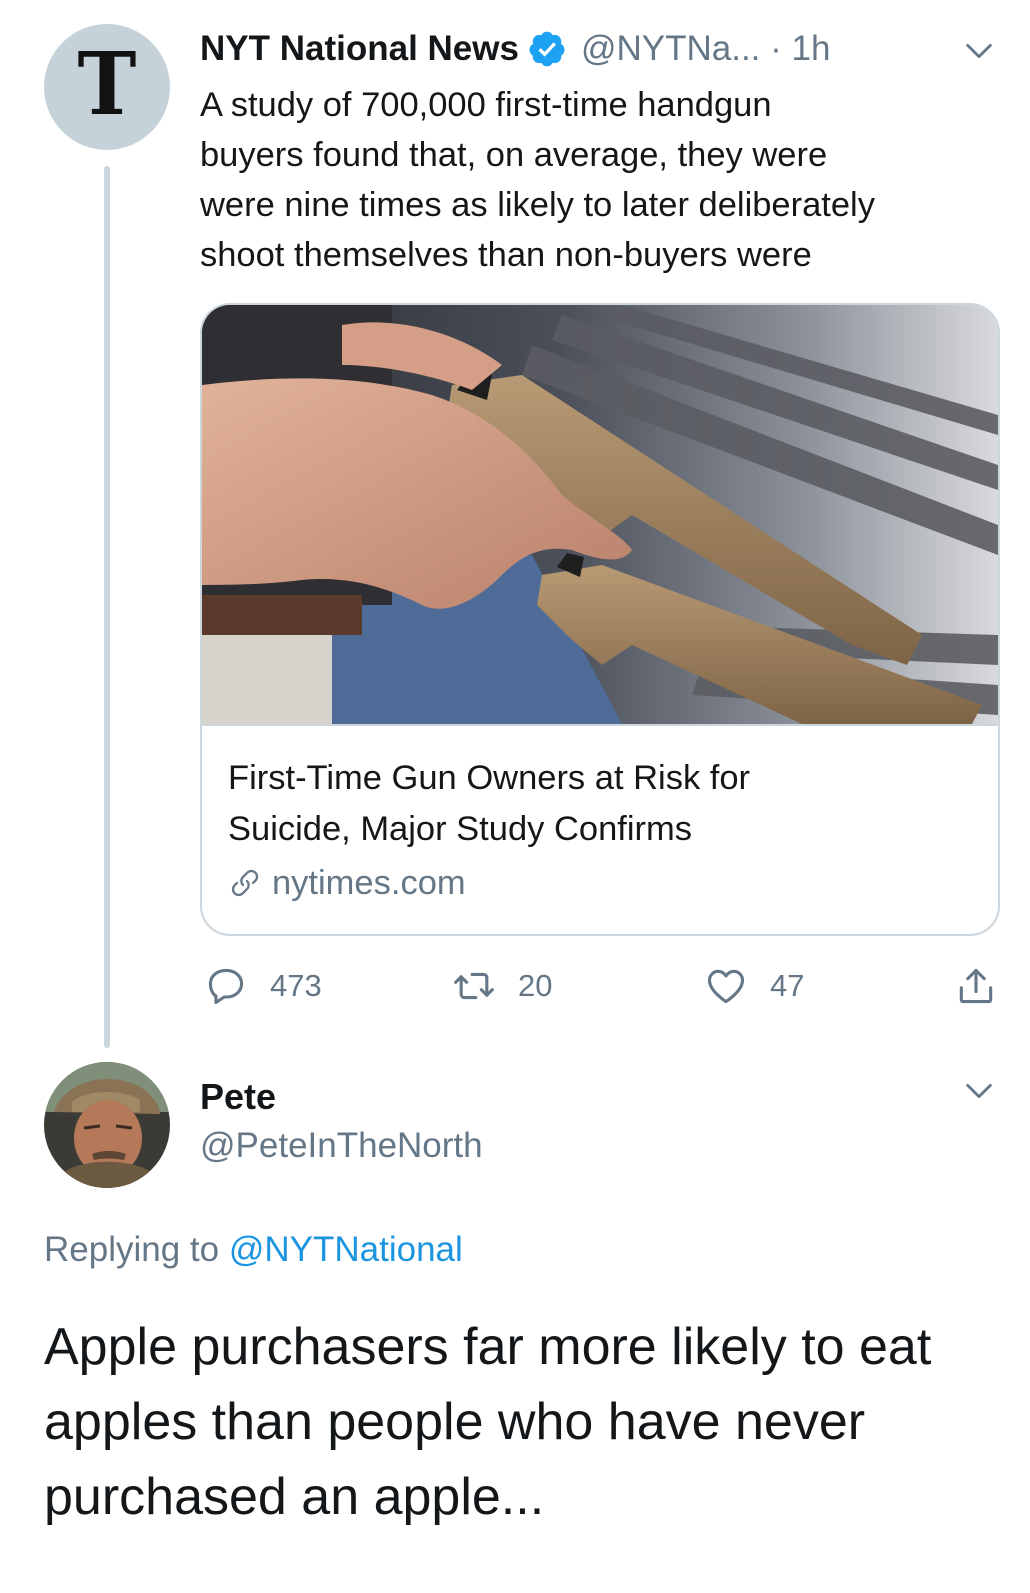 Image resolution: width=1030 pixels, height=1593 pixels. I want to click on heart-icon, so click(726, 986).